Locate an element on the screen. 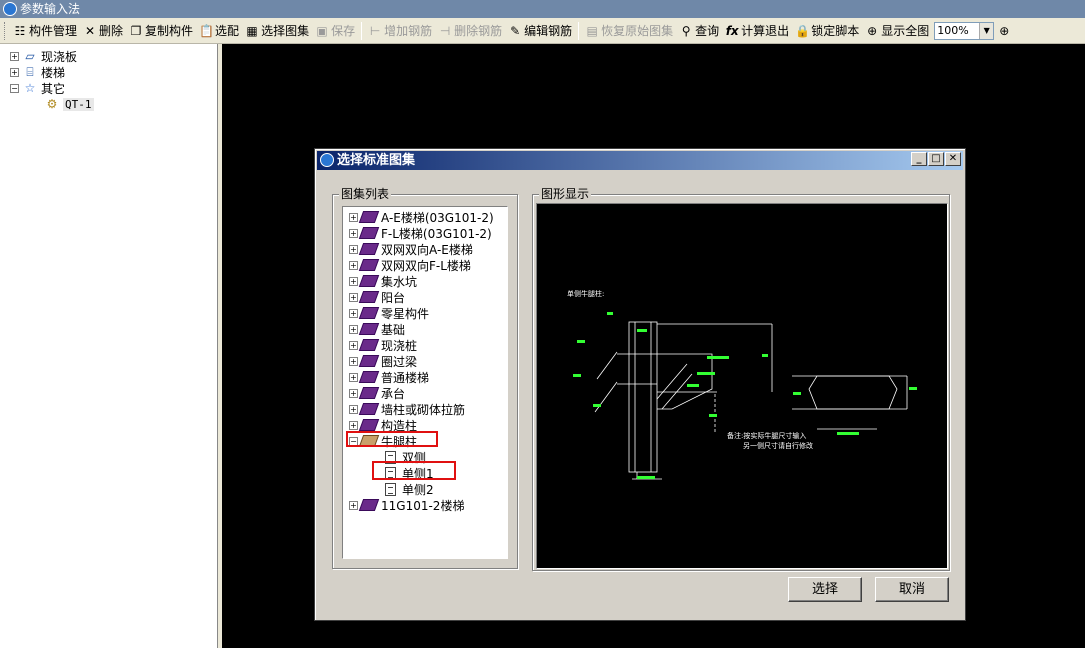 The height and width of the screenshot is (648, 1085). save-button: ▣ 保存 is located at coordinates (335, 31).